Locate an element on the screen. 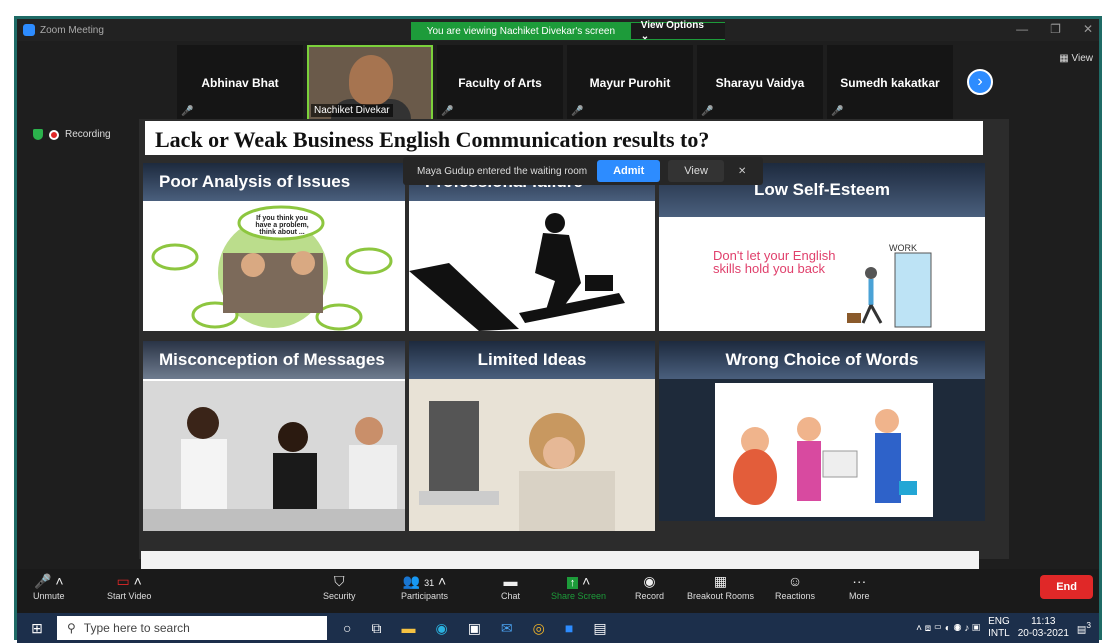  start-video-button: ▭ ˄ Start Video is located at coordinates (129, 587).